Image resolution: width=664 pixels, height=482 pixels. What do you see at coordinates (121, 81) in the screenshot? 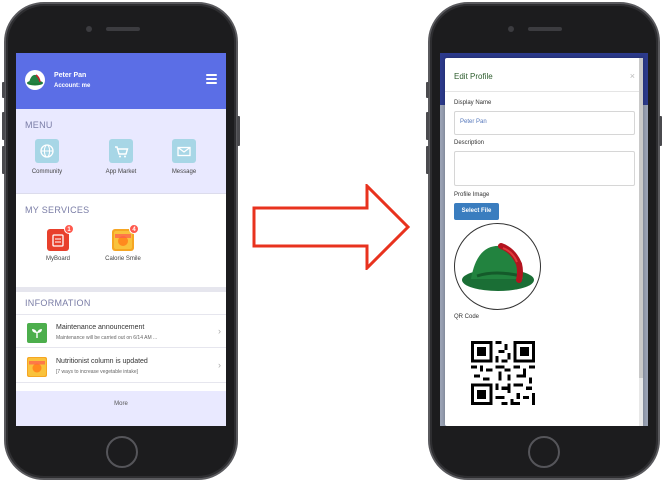
I see `app-header: Peter Pan Account: me` at bounding box center [121, 81].